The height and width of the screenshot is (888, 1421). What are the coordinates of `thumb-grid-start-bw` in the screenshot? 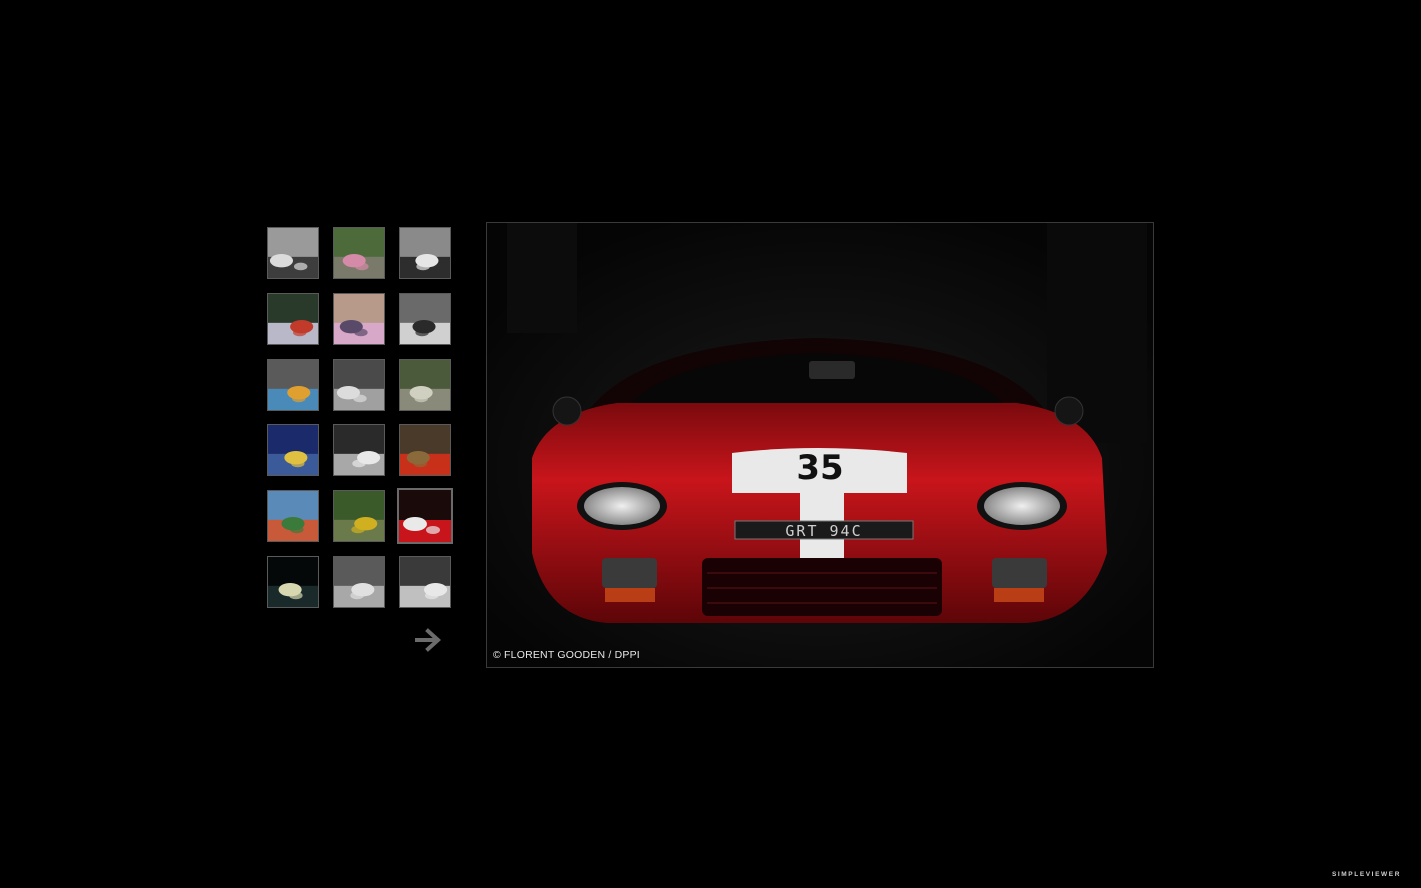 It's located at (359, 385).